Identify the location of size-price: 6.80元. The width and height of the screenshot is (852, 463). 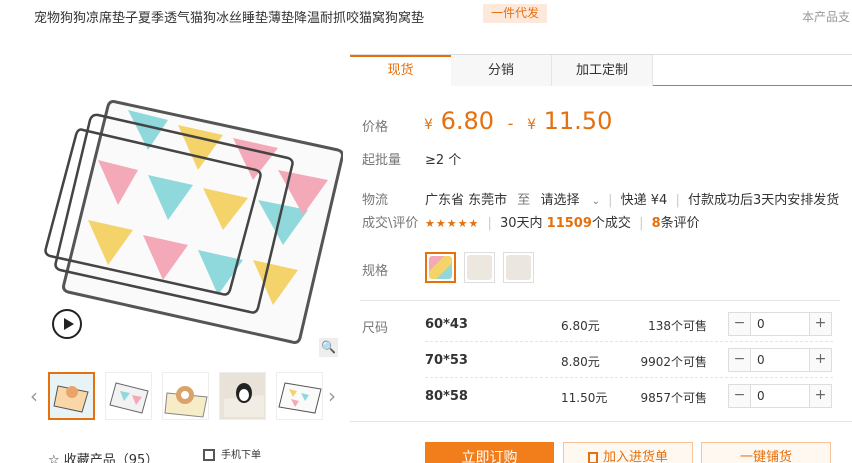
(580, 326).